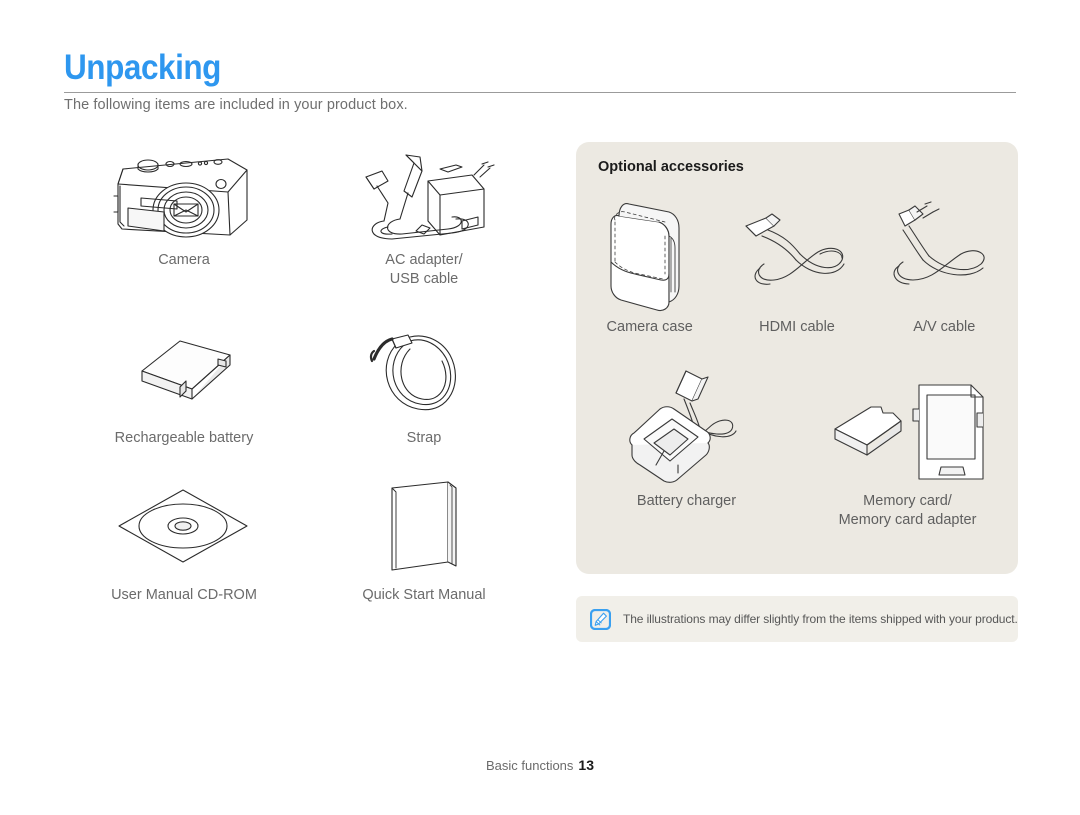 This screenshot has height=815, width=1080. What do you see at coordinates (649, 327) in the screenshot?
I see `optional-item-label: Camera case` at bounding box center [649, 327].